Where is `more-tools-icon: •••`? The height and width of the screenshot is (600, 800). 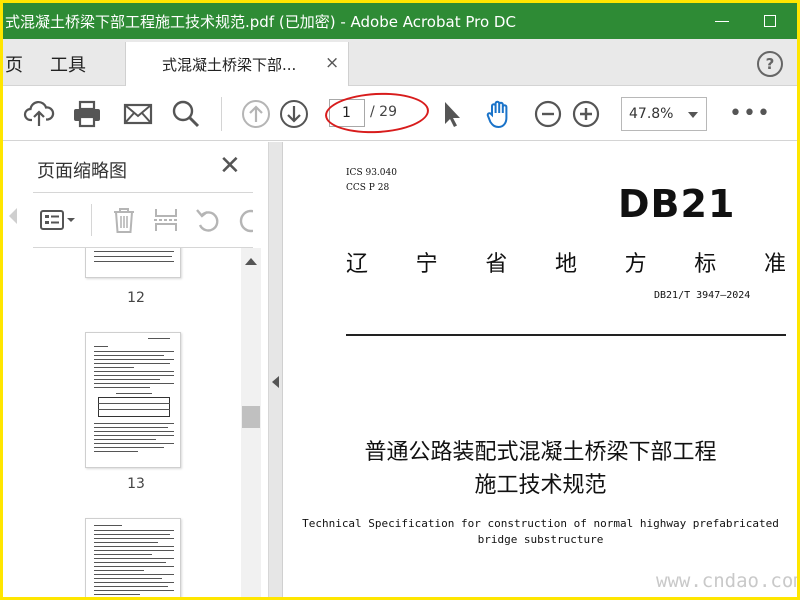
more-tools-icon: ••• is located at coordinates (750, 113).